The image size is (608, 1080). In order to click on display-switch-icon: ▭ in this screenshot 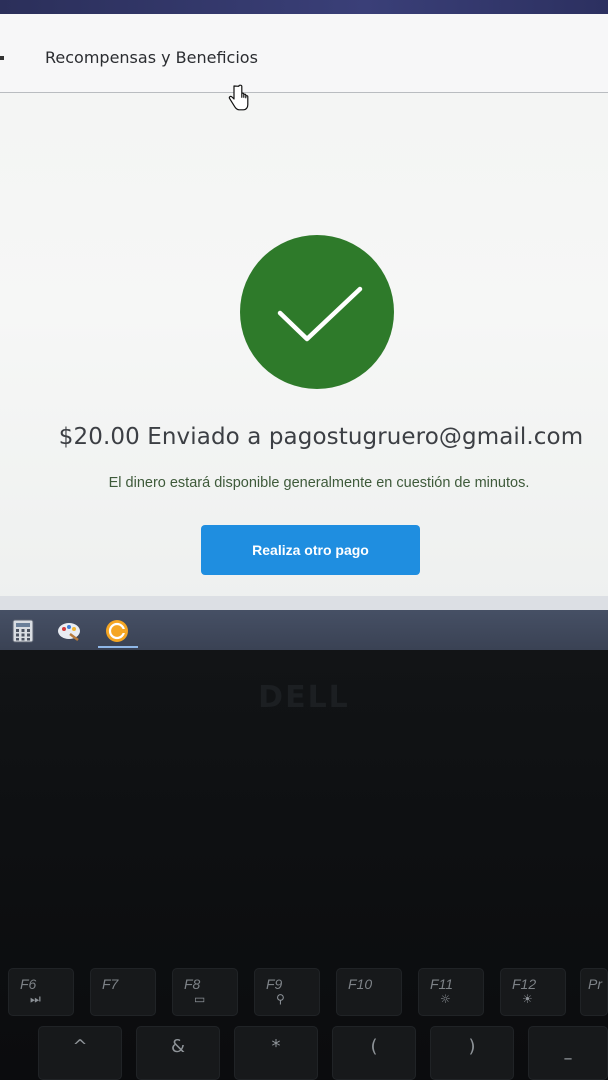, I will do `click(200, 999)`.